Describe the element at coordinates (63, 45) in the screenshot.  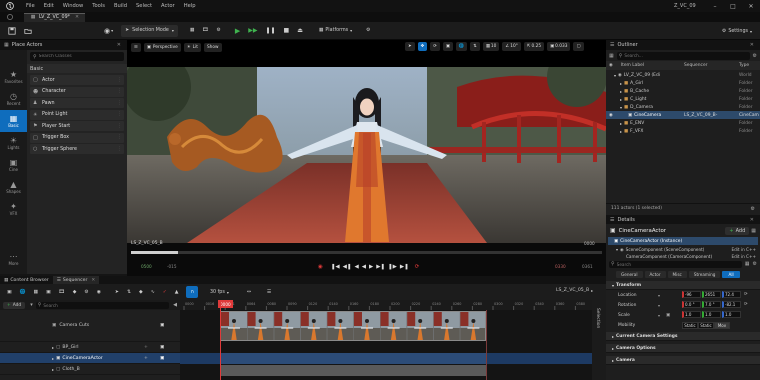
I see `place-actors-tab: ▦ Place Actors ✕` at that location.